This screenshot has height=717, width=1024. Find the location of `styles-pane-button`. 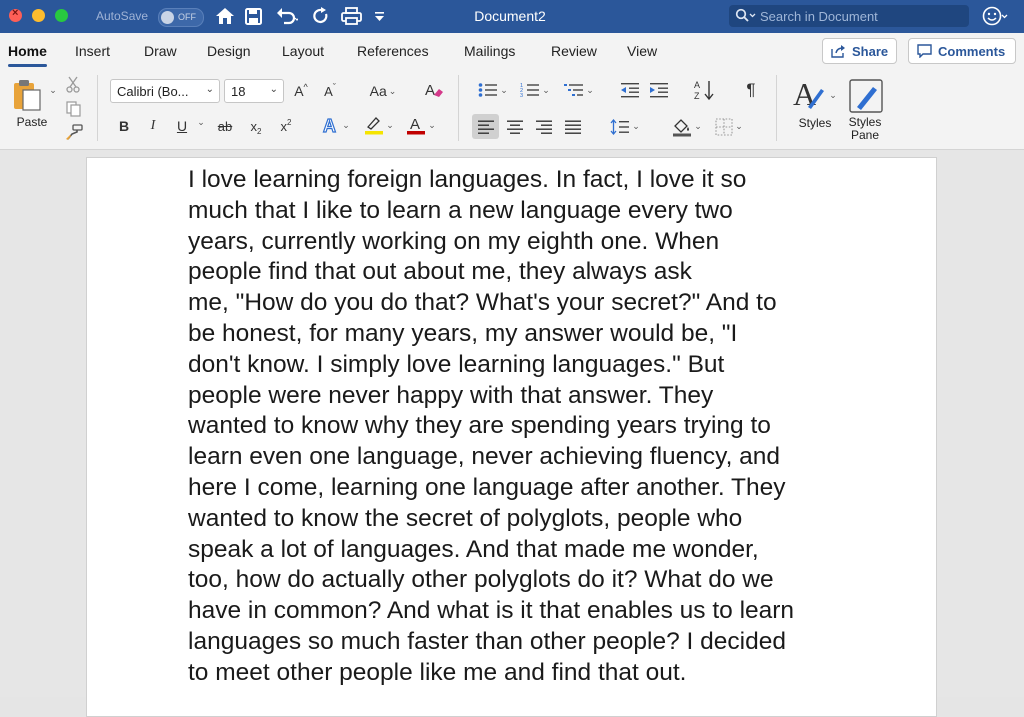

styles-pane-button is located at coordinates (866, 95).